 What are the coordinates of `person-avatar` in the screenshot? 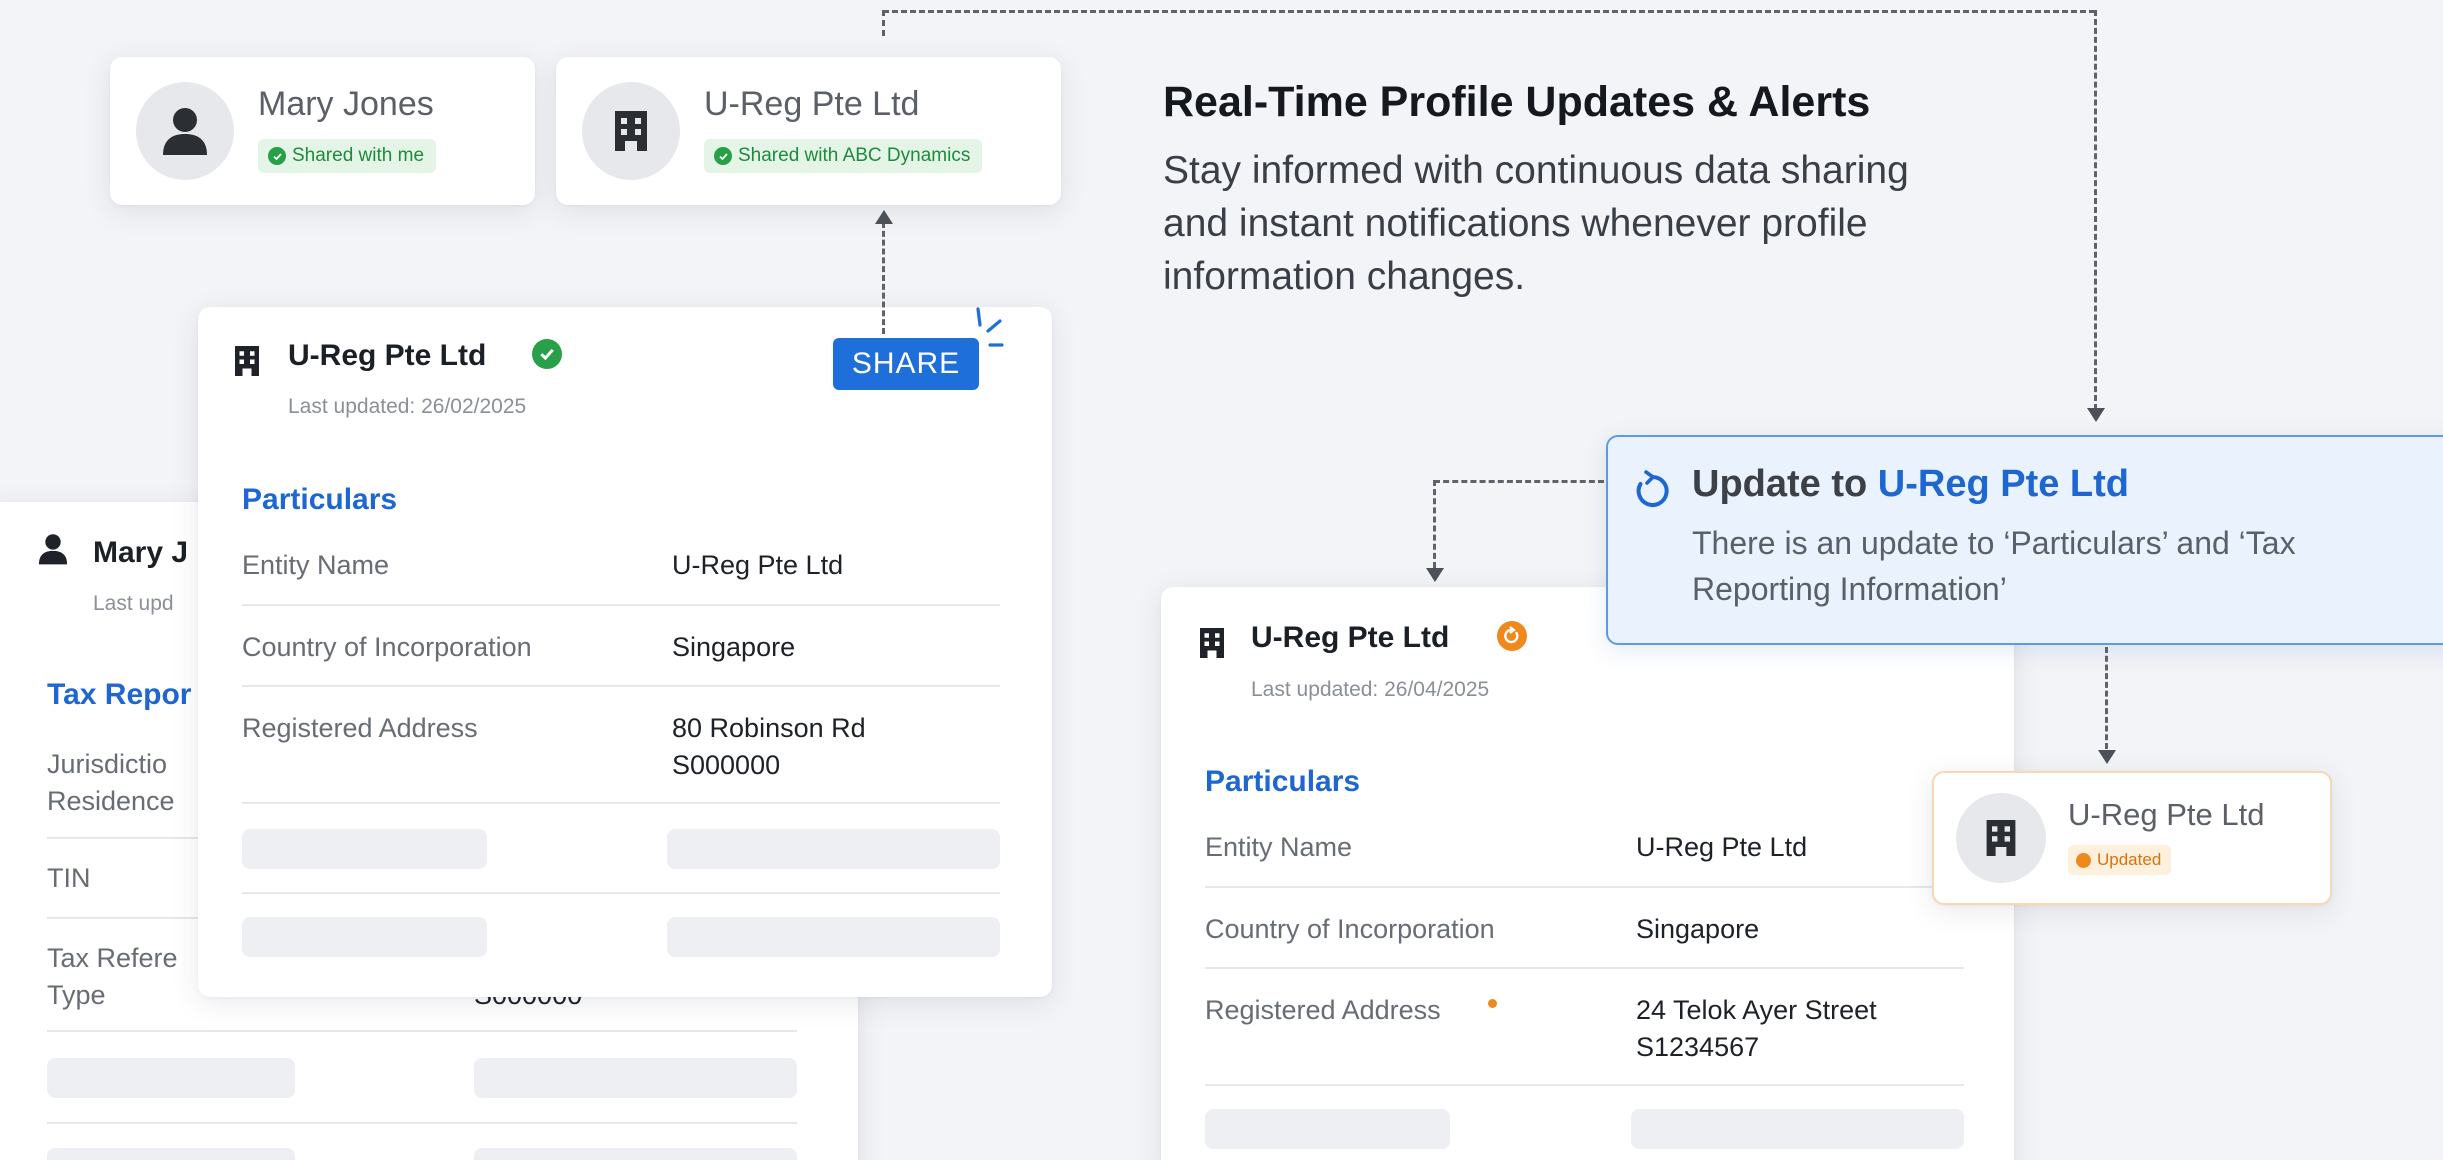 It's located at (185, 131).